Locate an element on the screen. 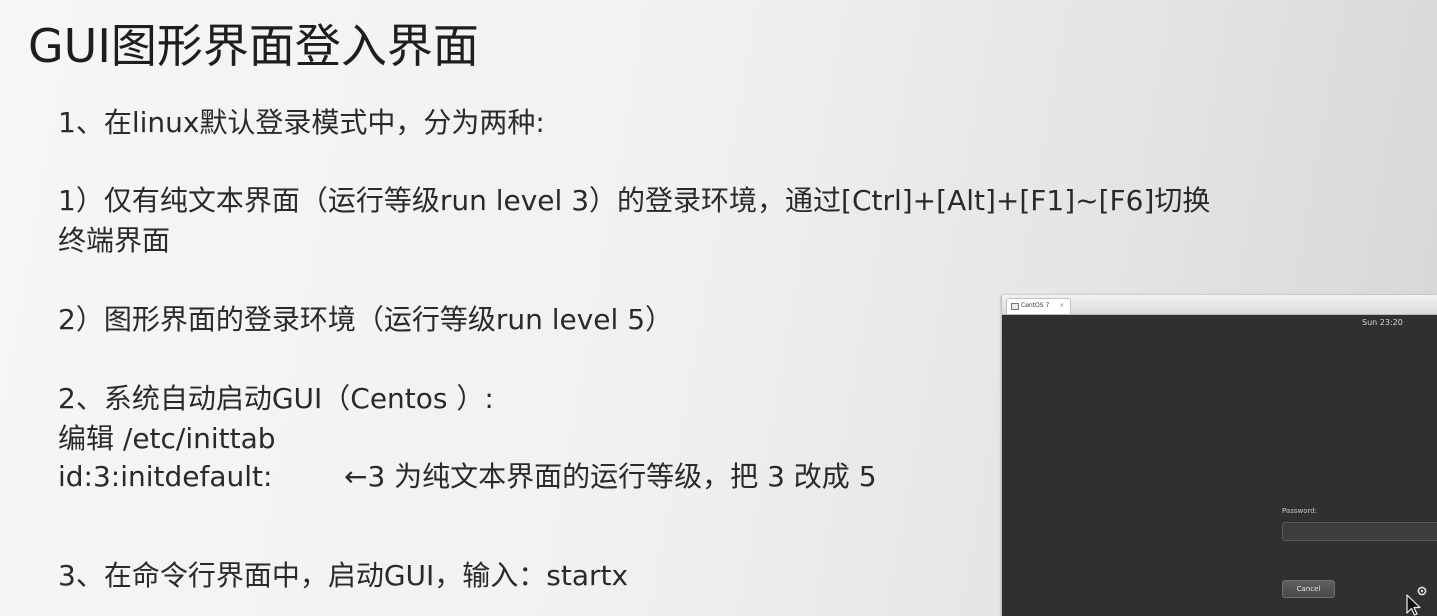 The image size is (1437, 616). text-line-initdefault-note: ←3 为纯文本界面的运行等级，把 3 改成 5 is located at coordinates (610, 476).